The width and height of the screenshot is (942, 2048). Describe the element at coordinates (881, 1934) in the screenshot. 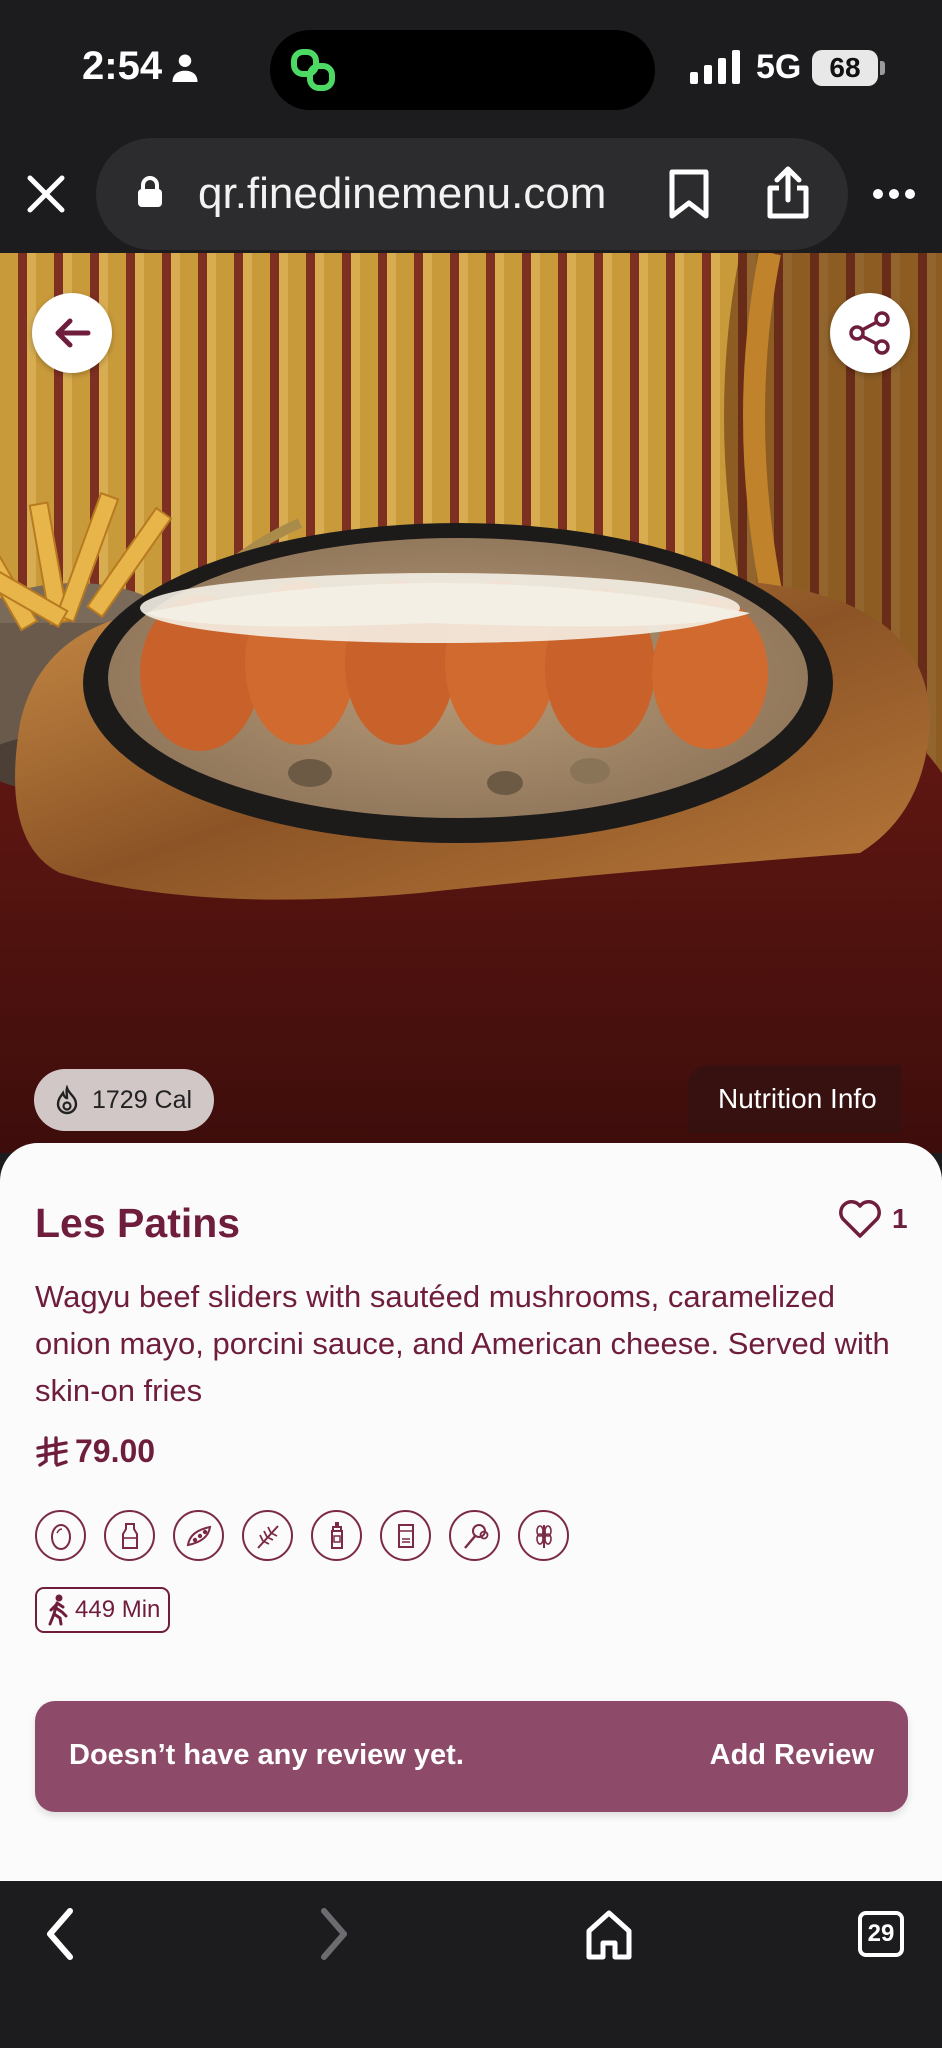

I see `tabs-button: 29` at that location.